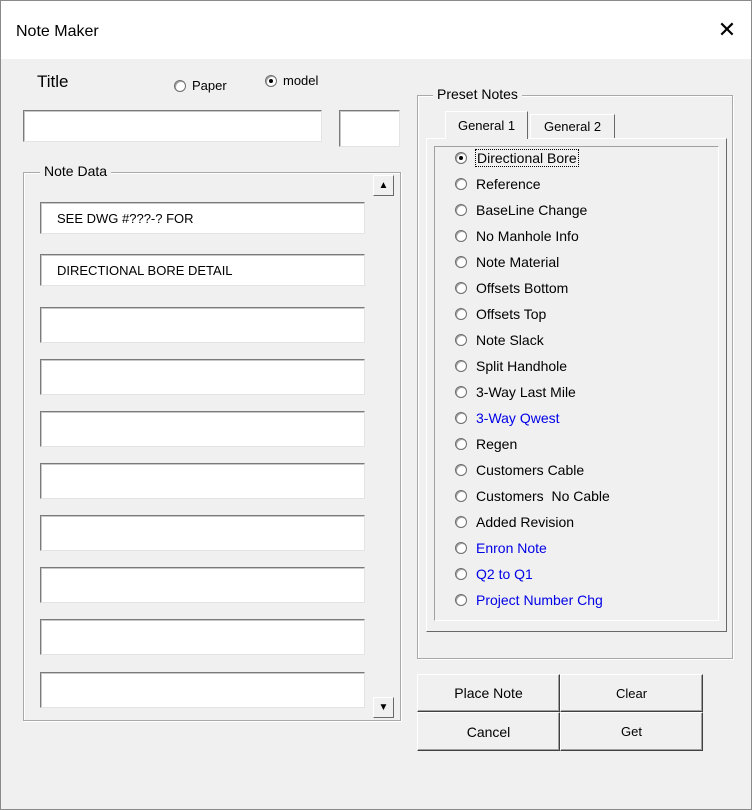 This screenshot has width=752, height=810. Describe the element at coordinates (57, 31) in the screenshot. I see `window-title: Note Maker` at that location.